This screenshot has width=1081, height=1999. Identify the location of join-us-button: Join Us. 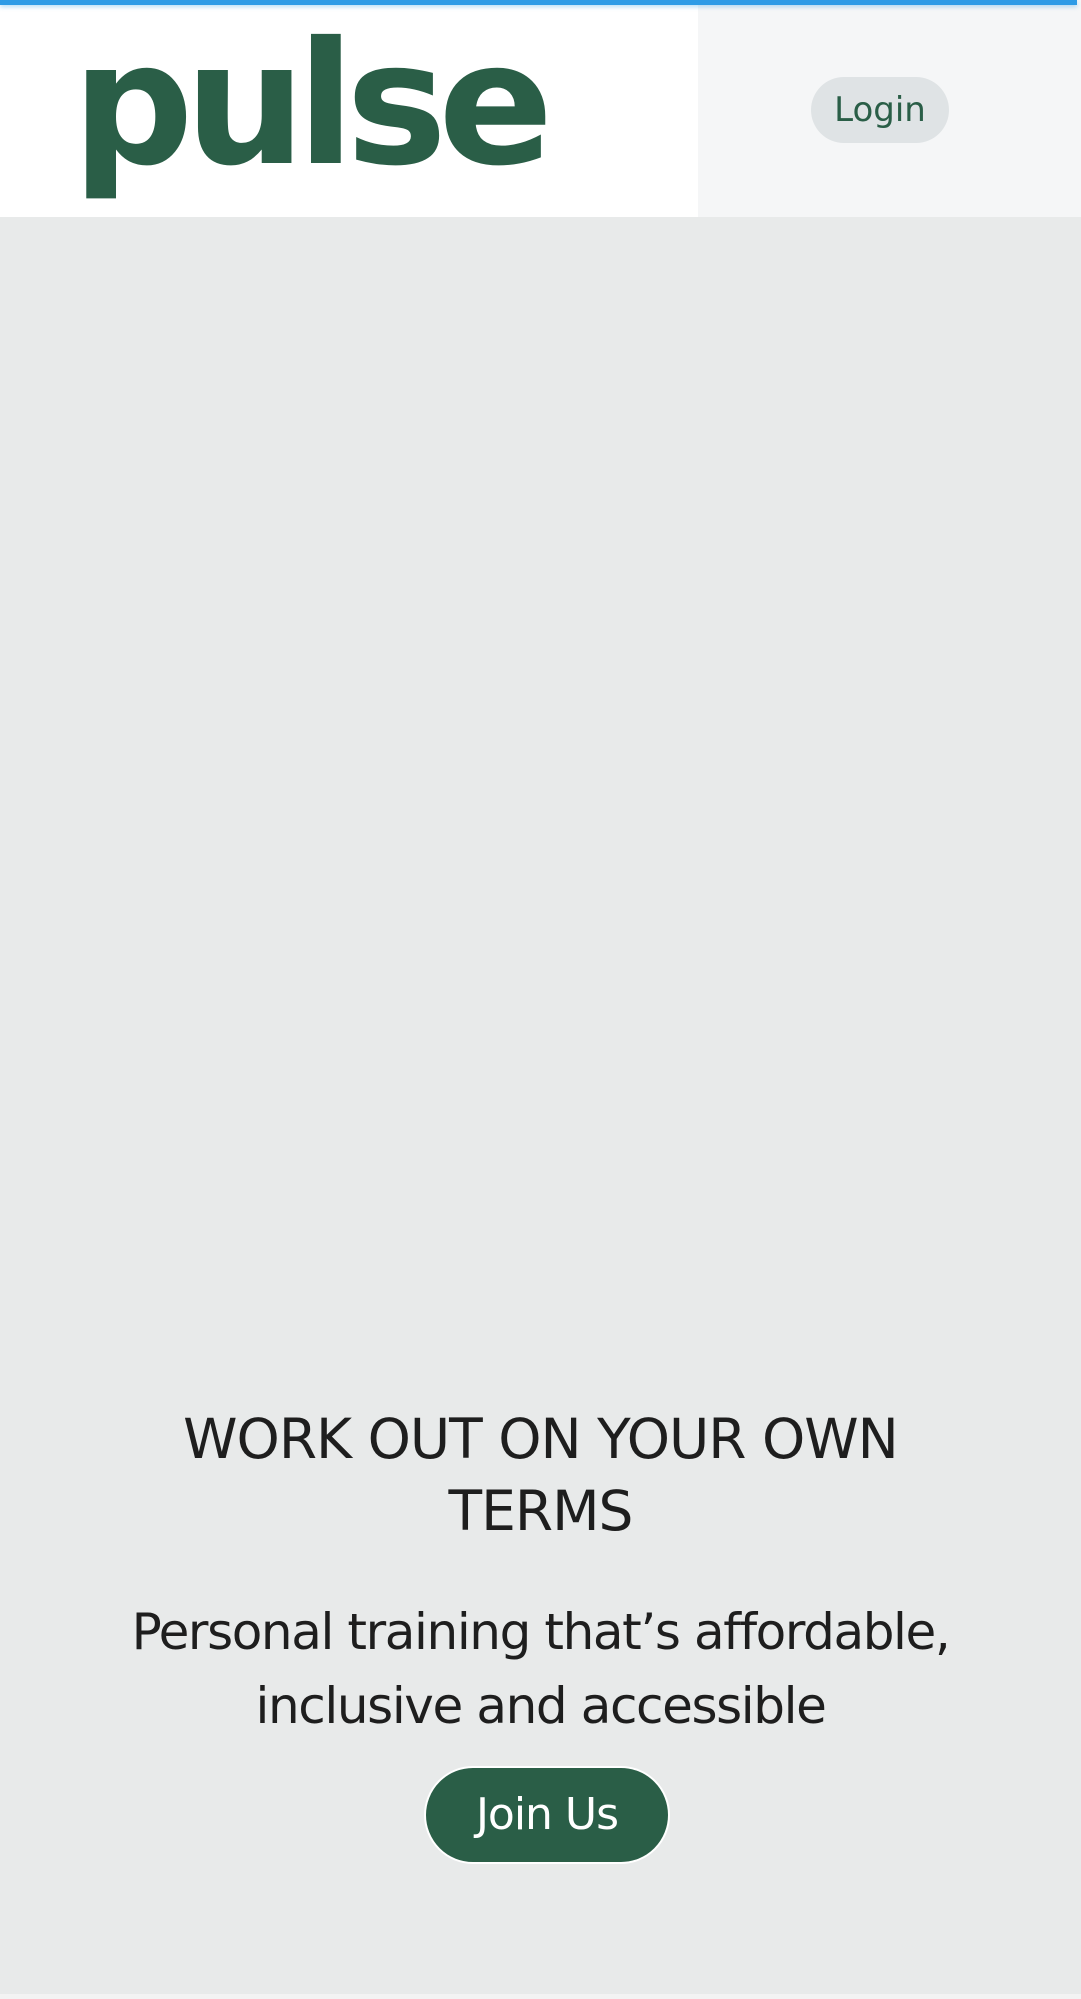
(547, 1815).